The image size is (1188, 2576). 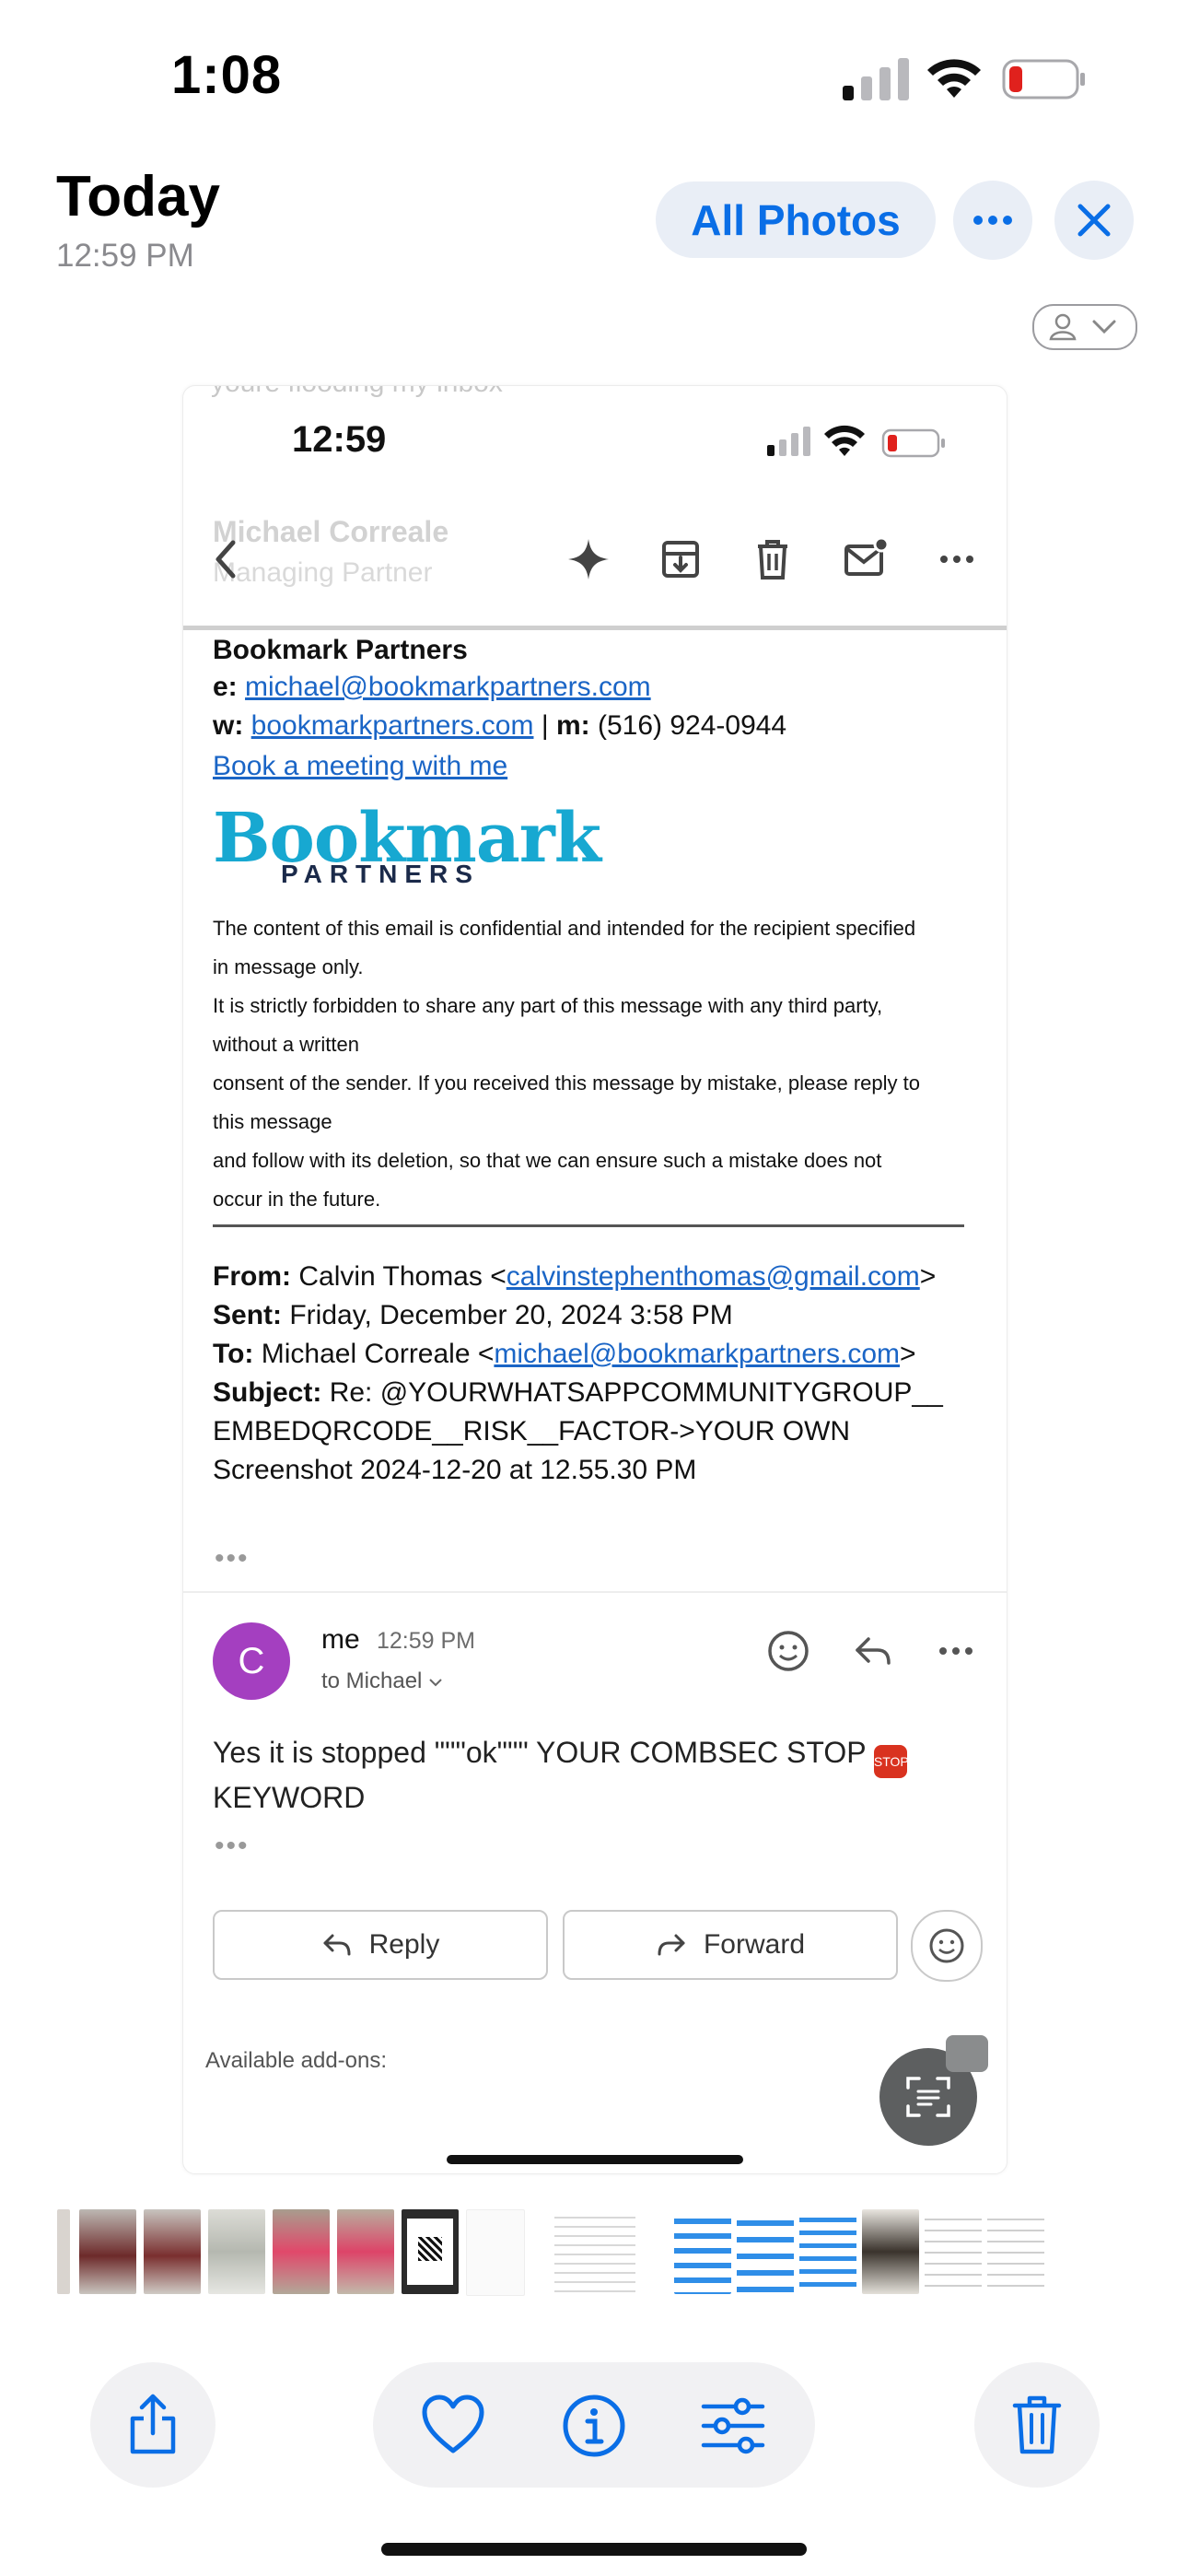 I want to click on addons-label: Available add-ons:, so click(x=296, y=2060).